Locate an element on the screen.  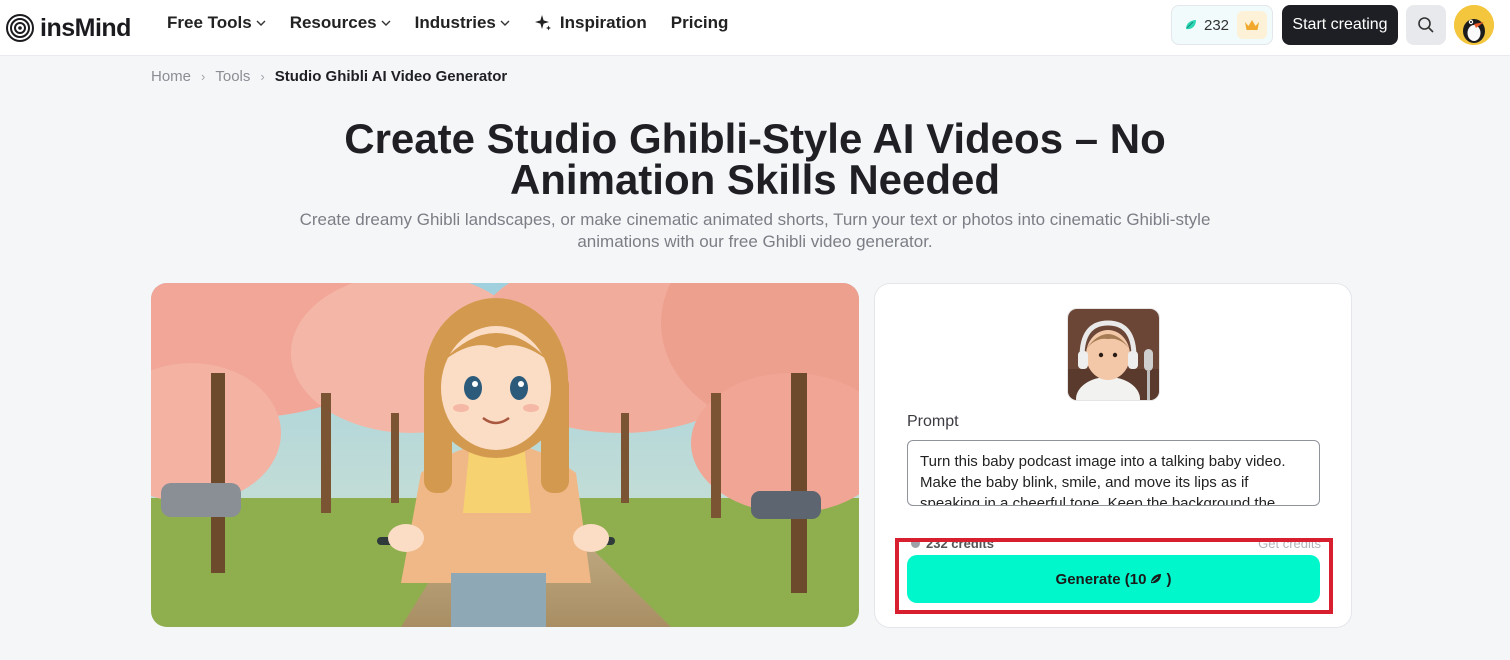
nav-pricing: Pricing is located at coordinates (700, 23).